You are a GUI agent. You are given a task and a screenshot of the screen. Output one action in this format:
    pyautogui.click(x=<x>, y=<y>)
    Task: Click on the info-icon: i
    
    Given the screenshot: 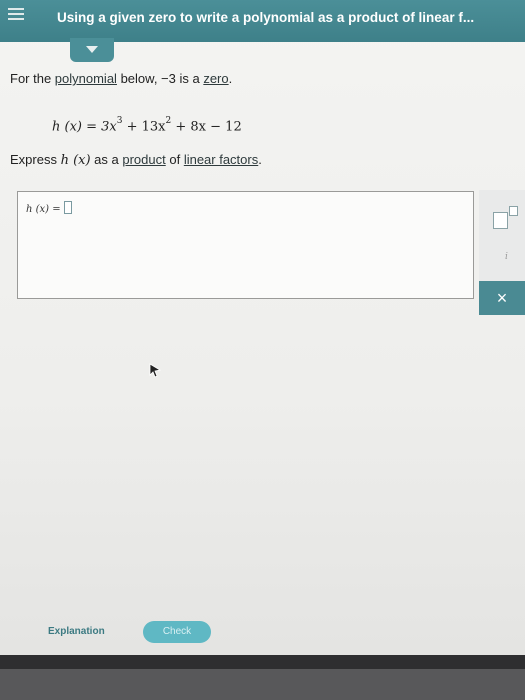 What is the action you would take?
    pyautogui.click(x=506, y=257)
    